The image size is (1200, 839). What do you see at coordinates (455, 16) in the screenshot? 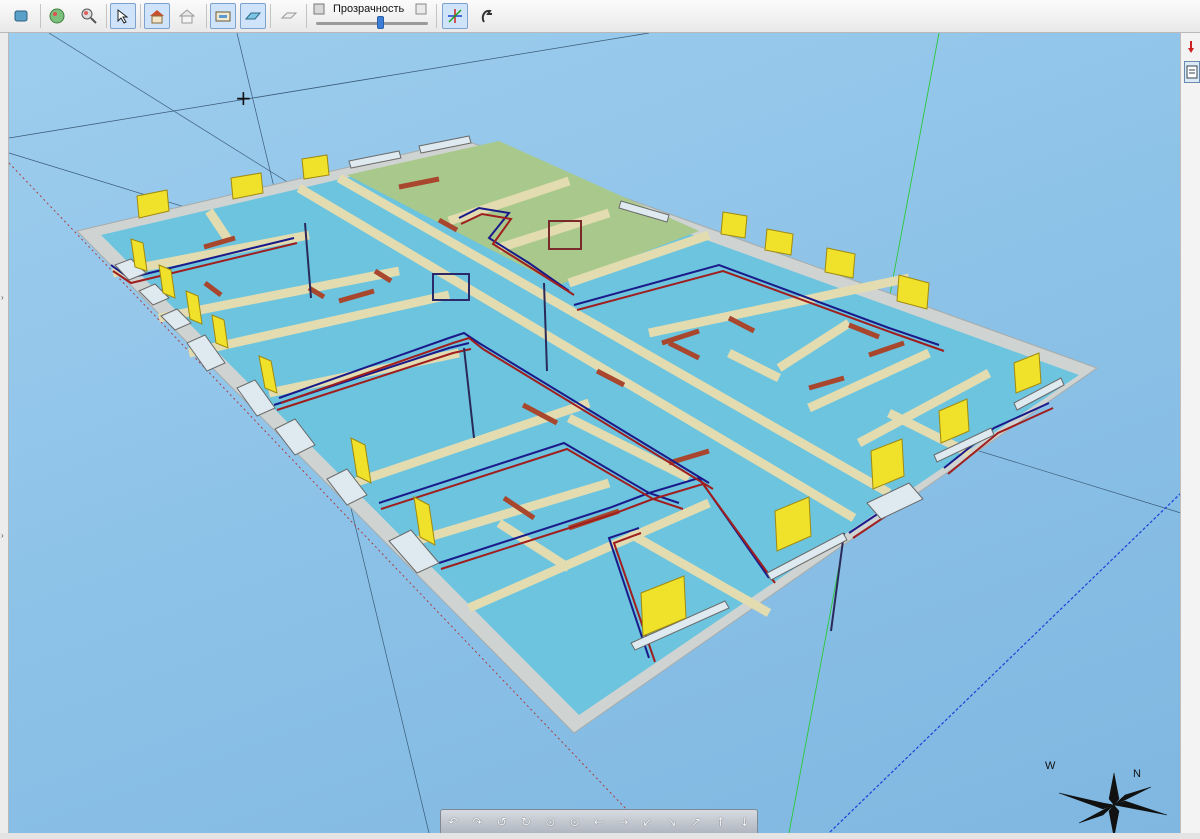
I see `axes-icon` at bounding box center [455, 16].